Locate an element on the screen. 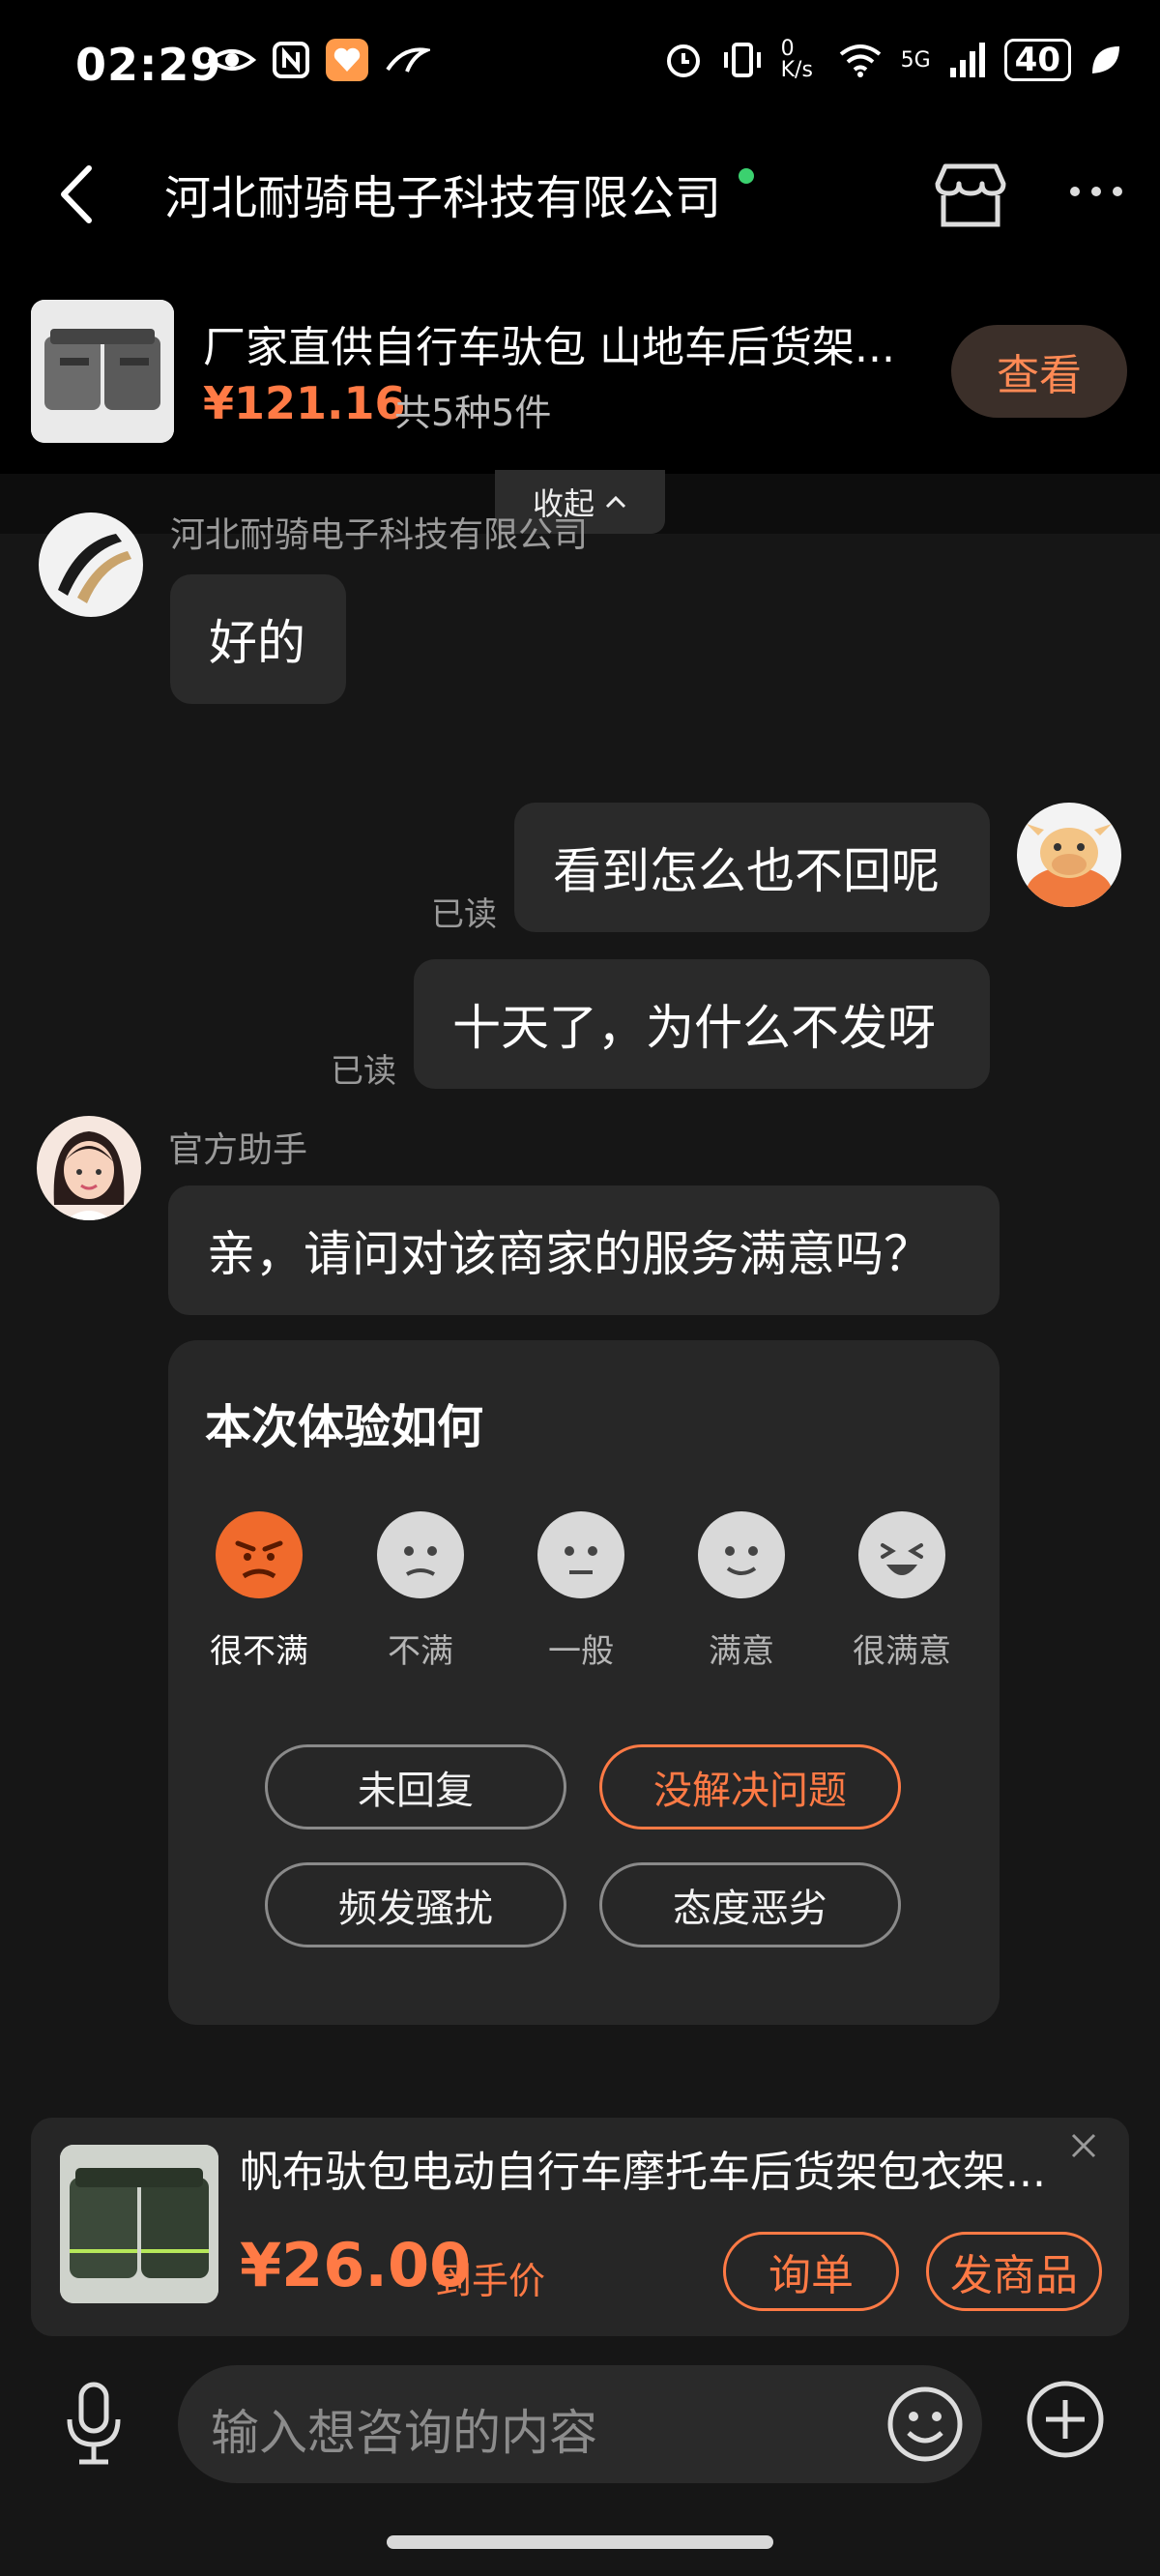 This screenshot has height=2576, width=1160. alarm-icon is located at coordinates (683, 60).